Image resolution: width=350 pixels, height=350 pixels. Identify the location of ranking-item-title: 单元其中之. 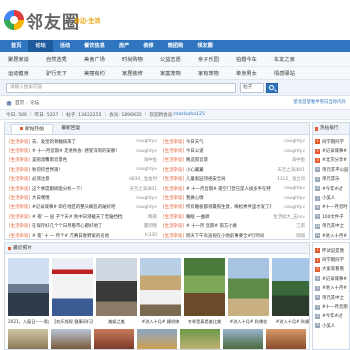
(333, 226).